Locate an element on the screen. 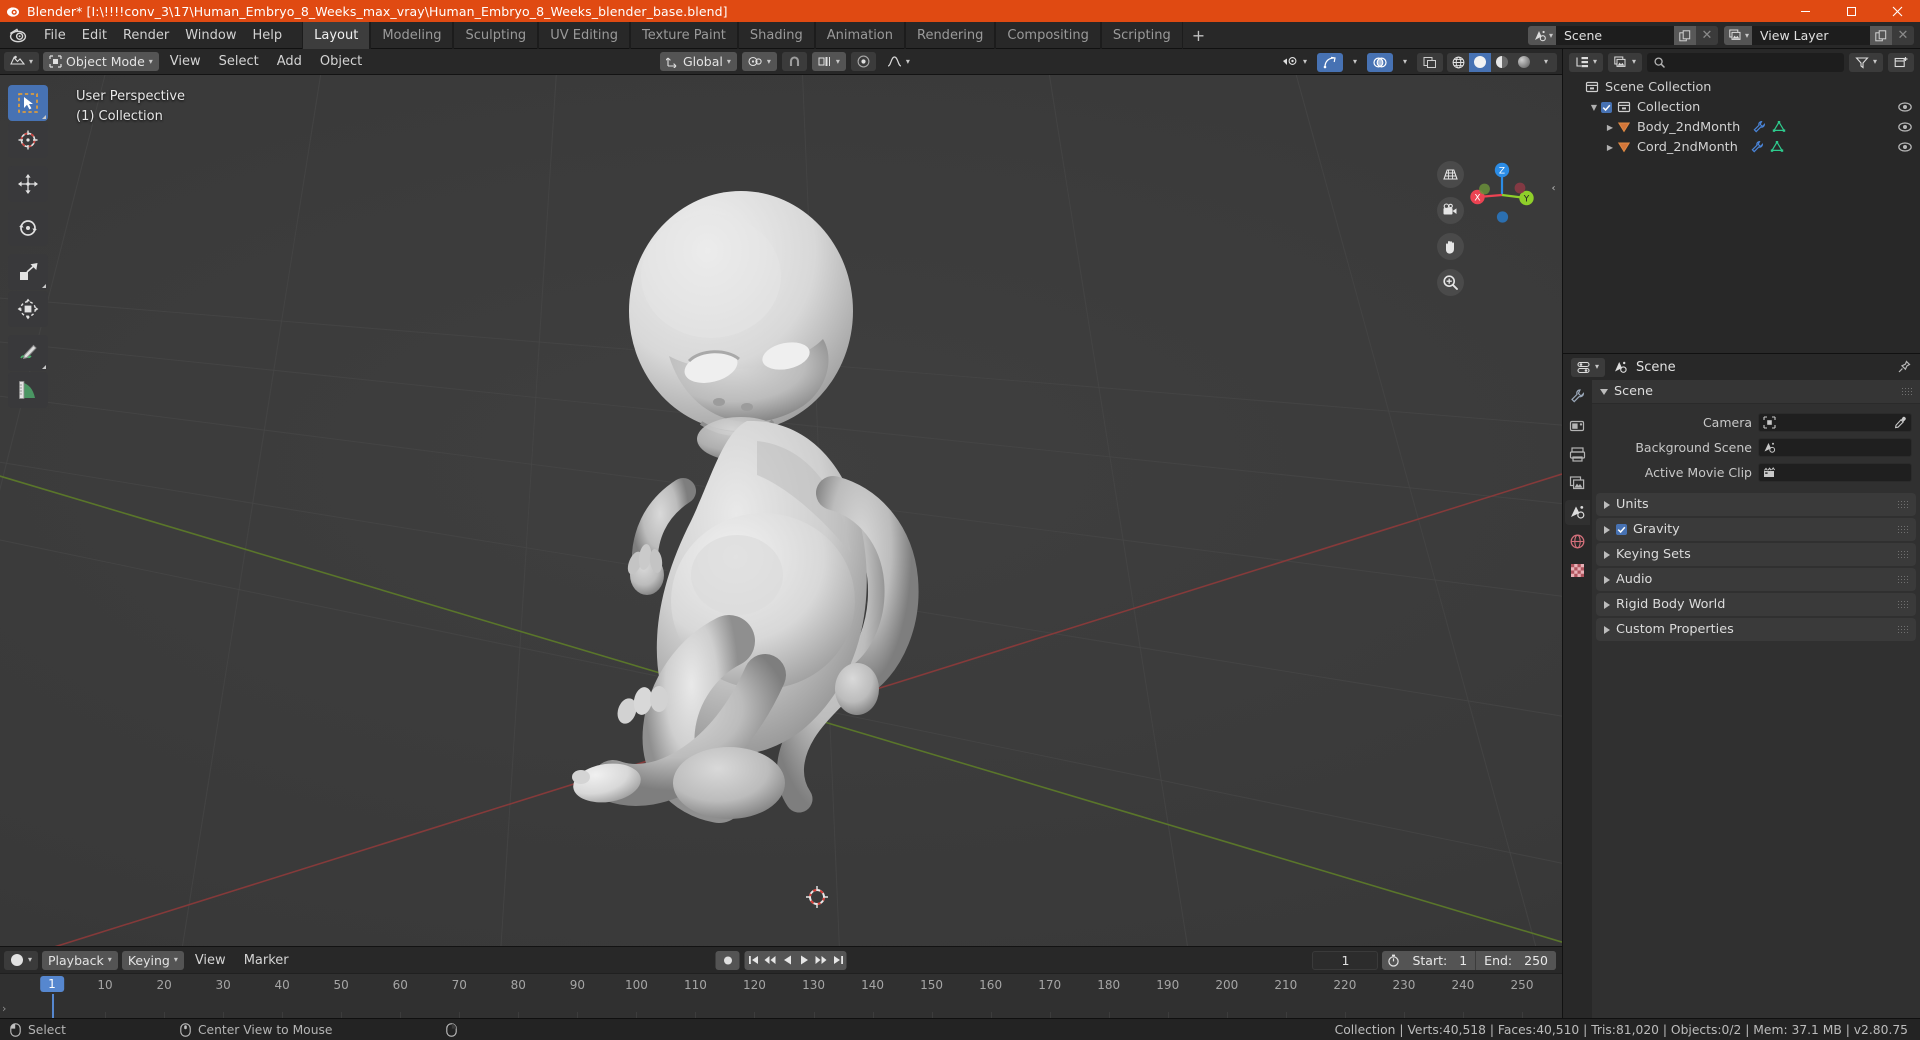 The height and width of the screenshot is (1040, 1920). shading-solid-button is located at coordinates (1480, 62).